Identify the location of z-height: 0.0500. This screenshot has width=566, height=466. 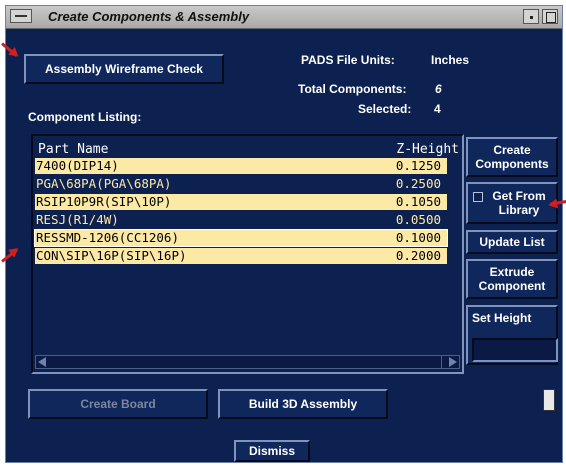
(418, 219).